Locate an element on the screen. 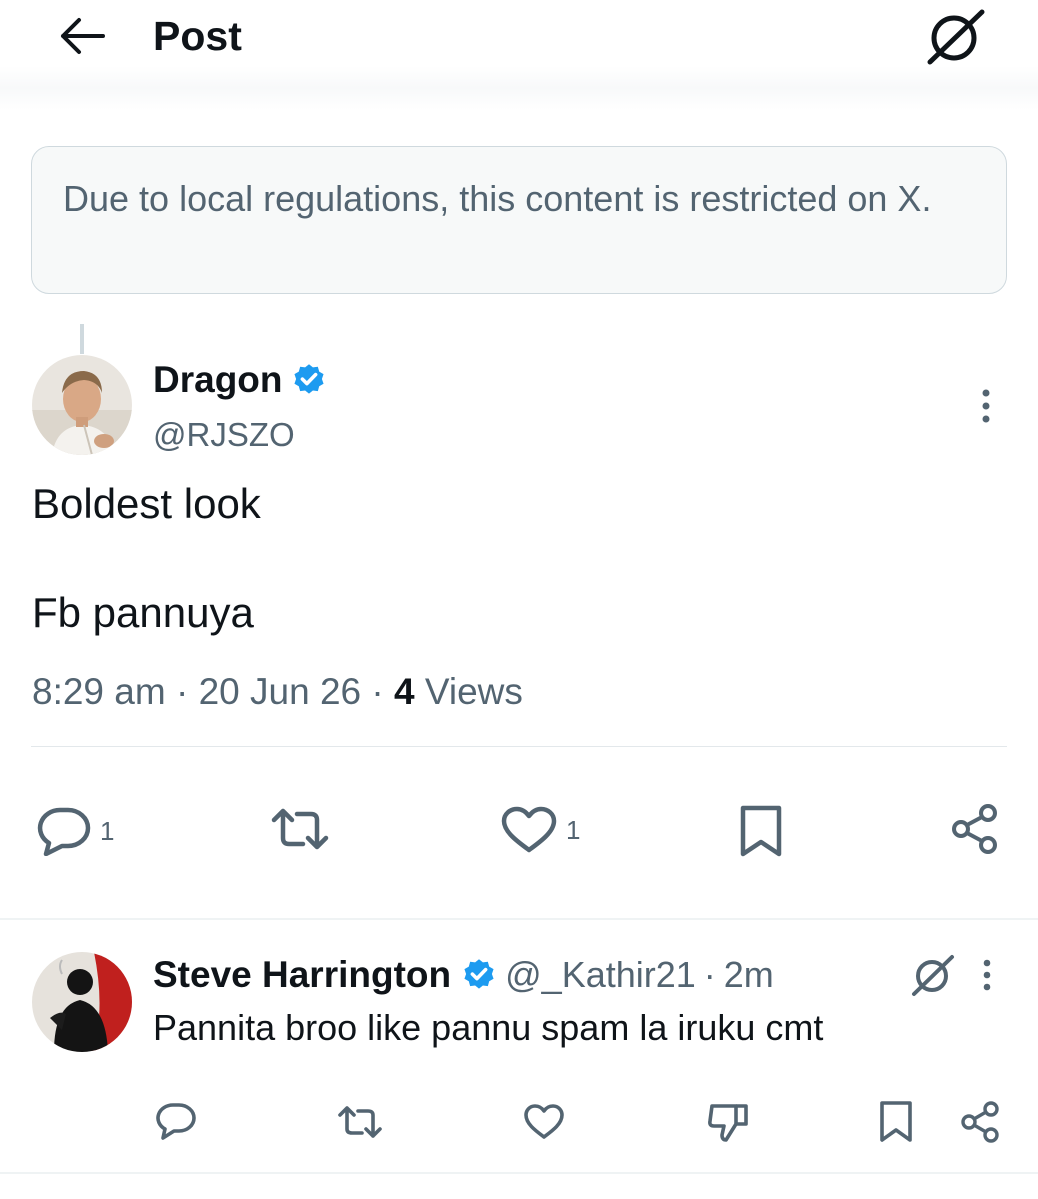 The width and height of the screenshot is (1038, 1199). reply-button: 1 is located at coordinates (75, 831).